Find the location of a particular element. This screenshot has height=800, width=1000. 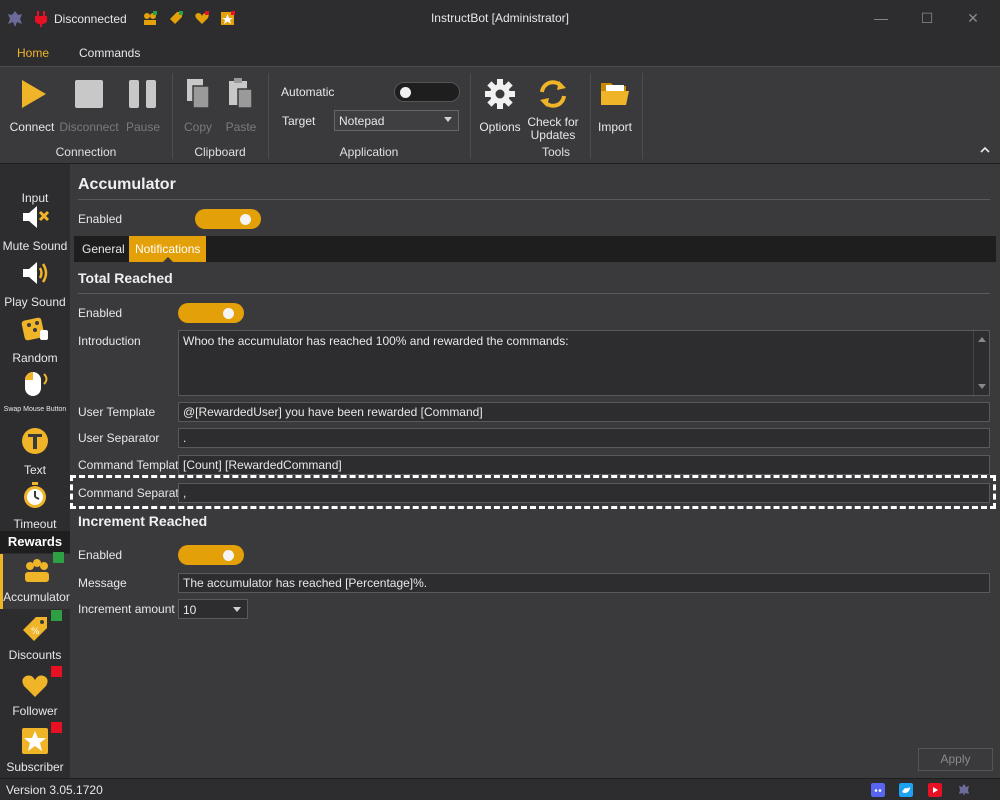

options-button: Options is located at coordinates (500, 103).